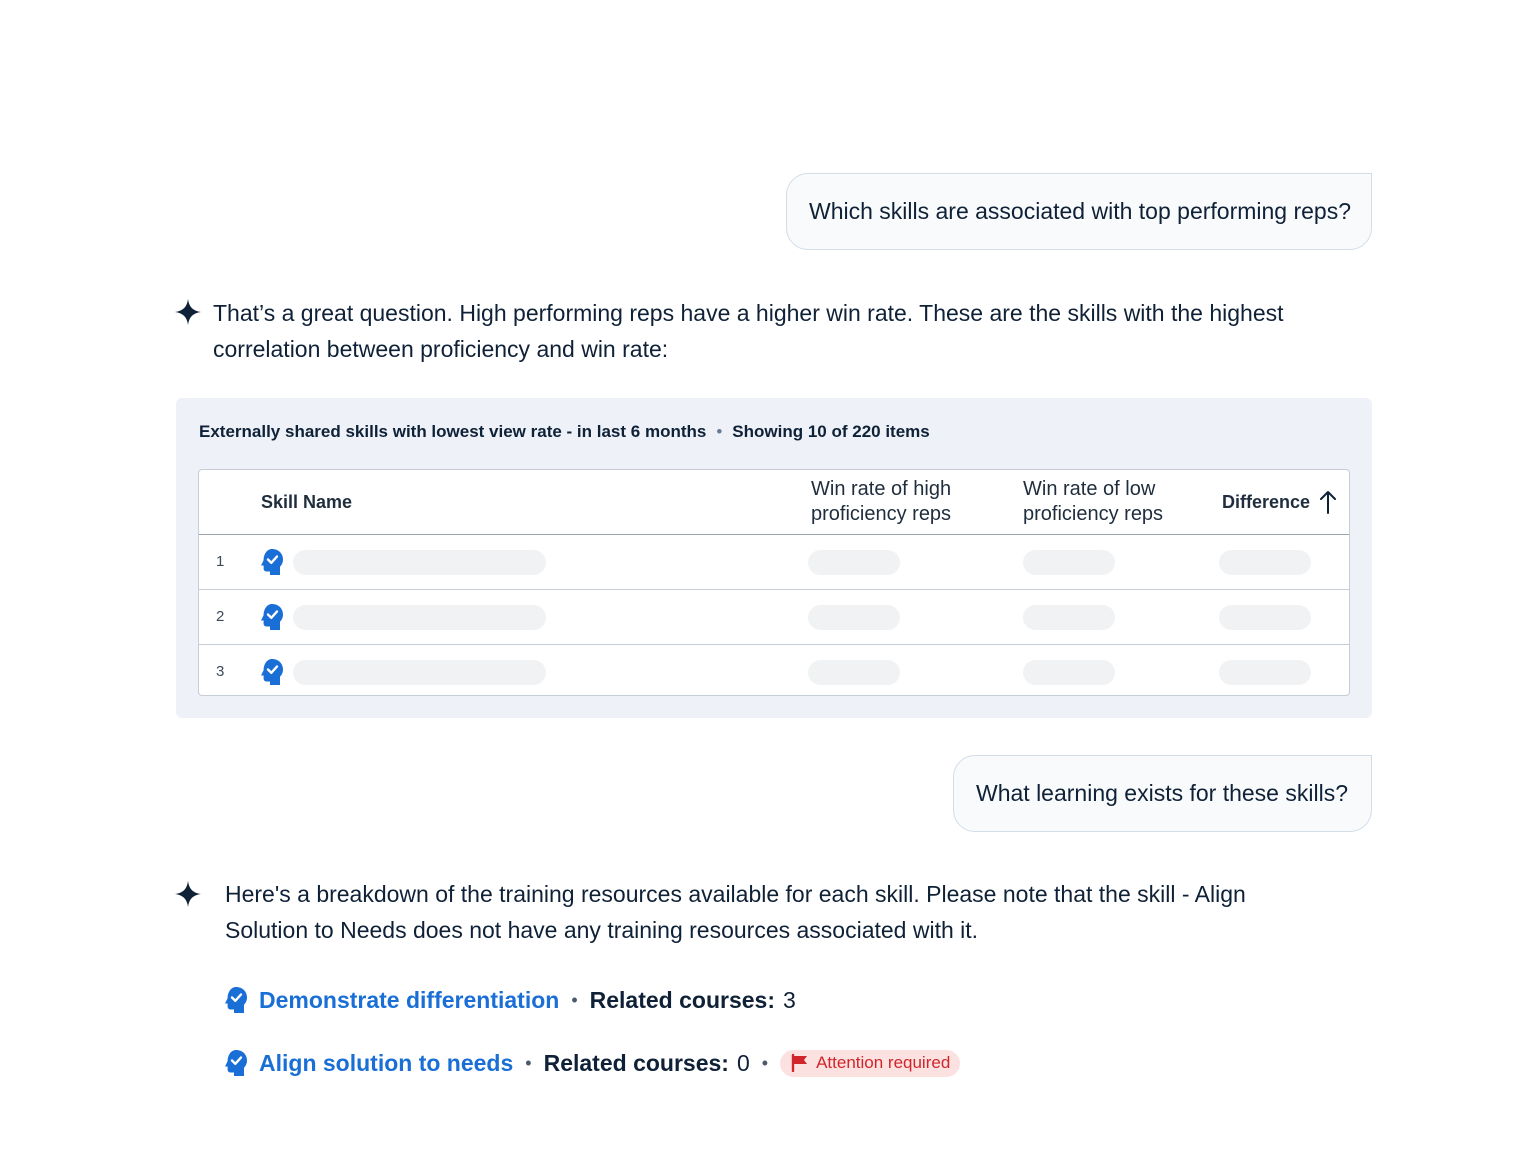 This screenshot has height=1152, width=1536. Describe the element at coordinates (1328, 502) in the screenshot. I see `arrow-up-icon` at that location.